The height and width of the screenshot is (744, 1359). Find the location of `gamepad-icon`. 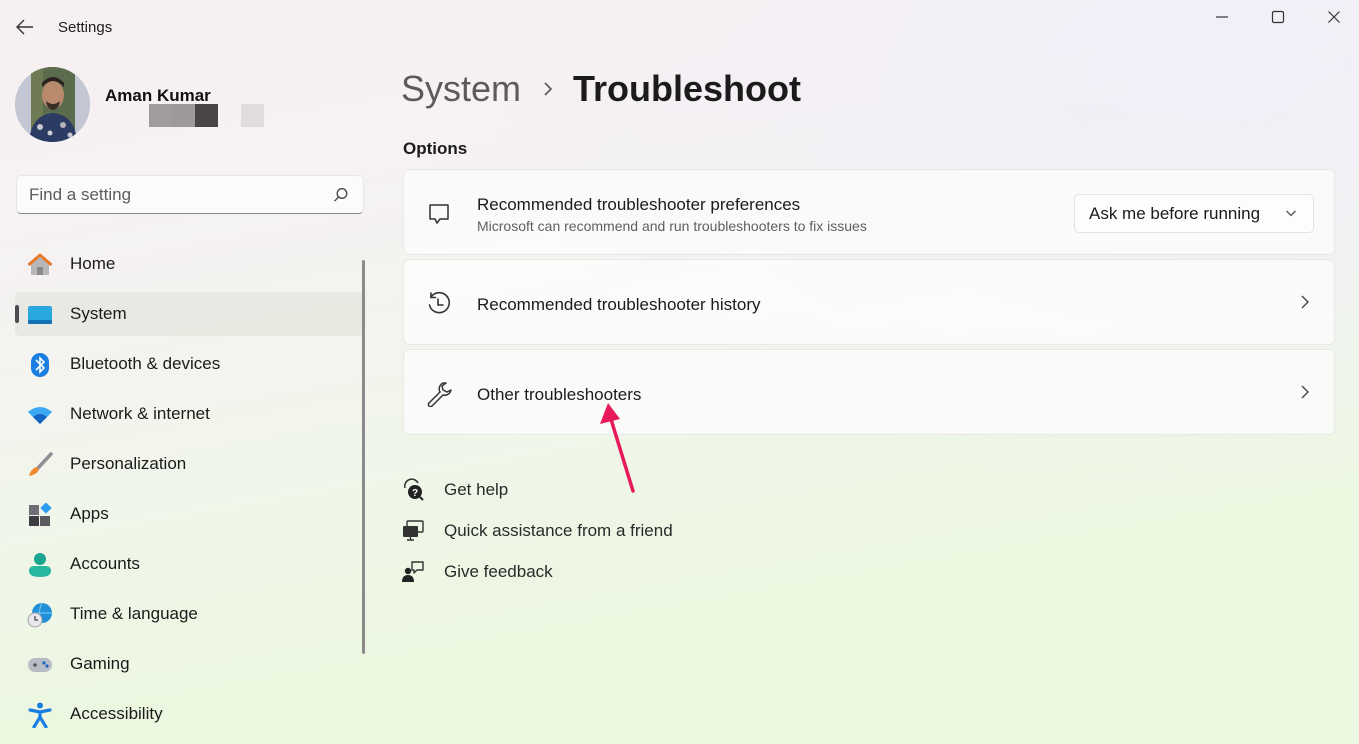

gamepad-icon is located at coordinates (40, 665).